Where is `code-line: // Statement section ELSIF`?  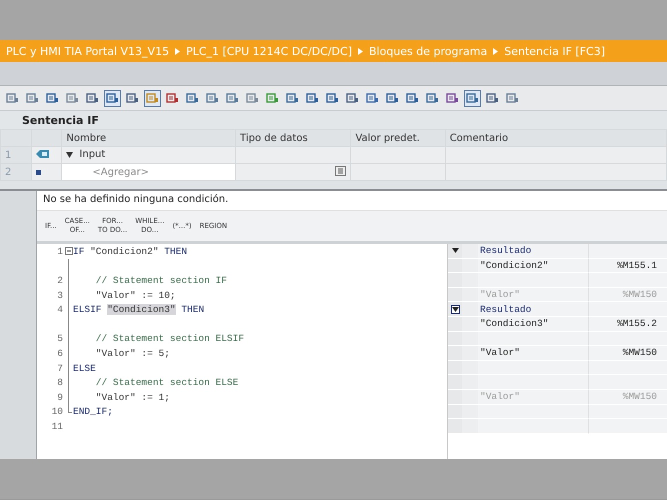 code-line: // Statement section ELSIF is located at coordinates (169, 338).